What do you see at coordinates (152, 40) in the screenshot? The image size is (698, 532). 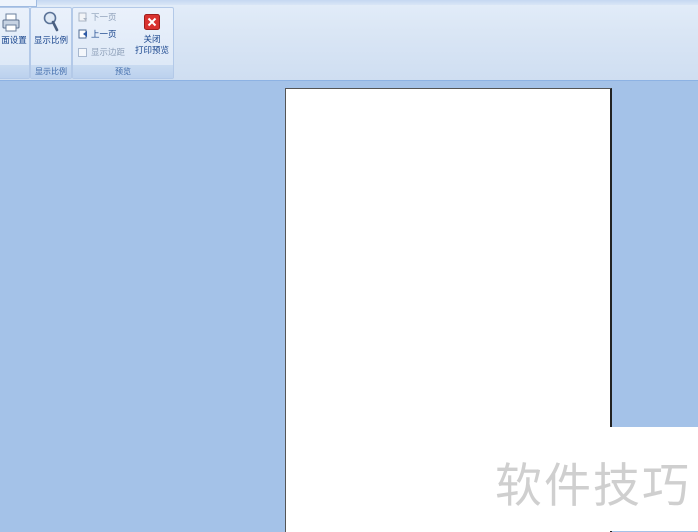 I see `close-label-line1: 关闭` at bounding box center [152, 40].